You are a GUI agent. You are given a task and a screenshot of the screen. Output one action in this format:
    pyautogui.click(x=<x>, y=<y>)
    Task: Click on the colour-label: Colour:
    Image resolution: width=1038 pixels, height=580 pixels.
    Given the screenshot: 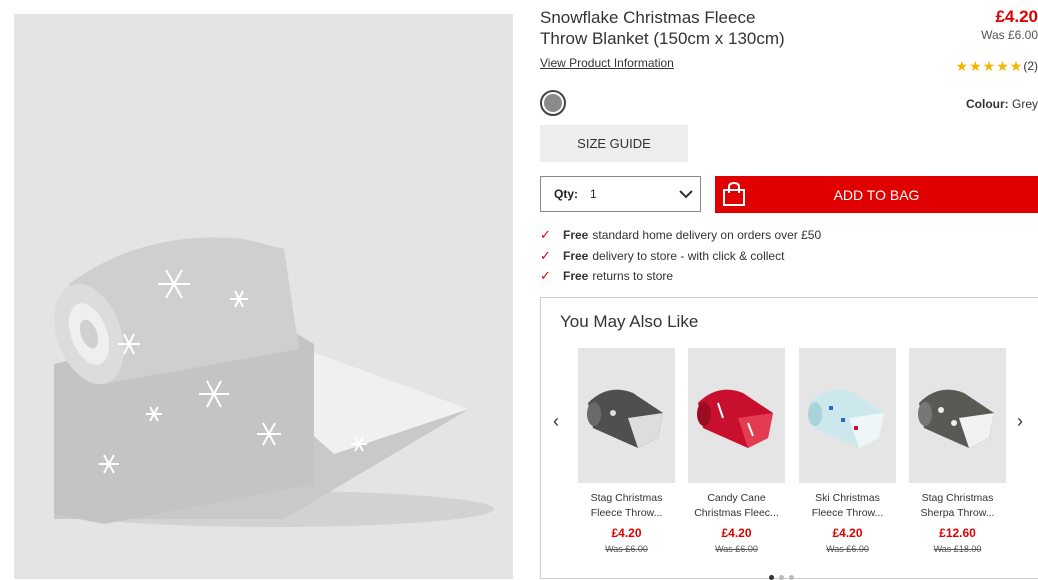 What is the action you would take?
    pyautogui.click(x=987, y=104)
    